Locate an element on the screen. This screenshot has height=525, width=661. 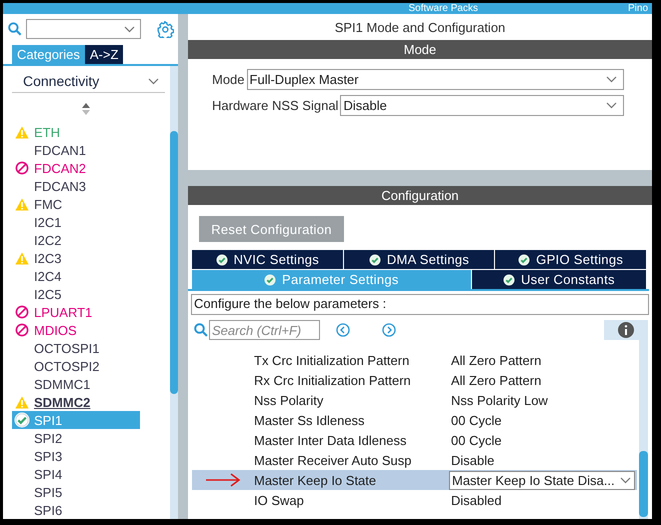
peripheral-item: FDCAN3 is located at coordinates (76, 186).